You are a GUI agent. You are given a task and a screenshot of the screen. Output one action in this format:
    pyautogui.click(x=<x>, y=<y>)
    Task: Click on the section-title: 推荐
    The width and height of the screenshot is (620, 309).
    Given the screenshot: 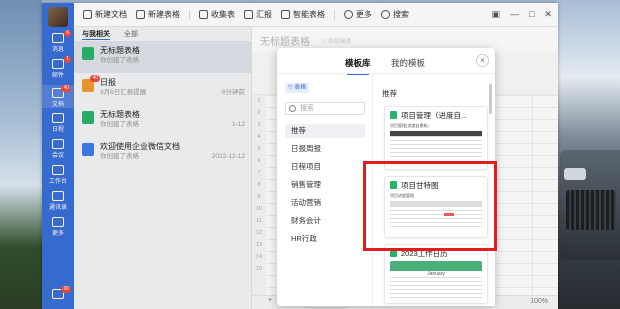 What is the action you would take?
    pyautogui.click(x=389, y=93)
    